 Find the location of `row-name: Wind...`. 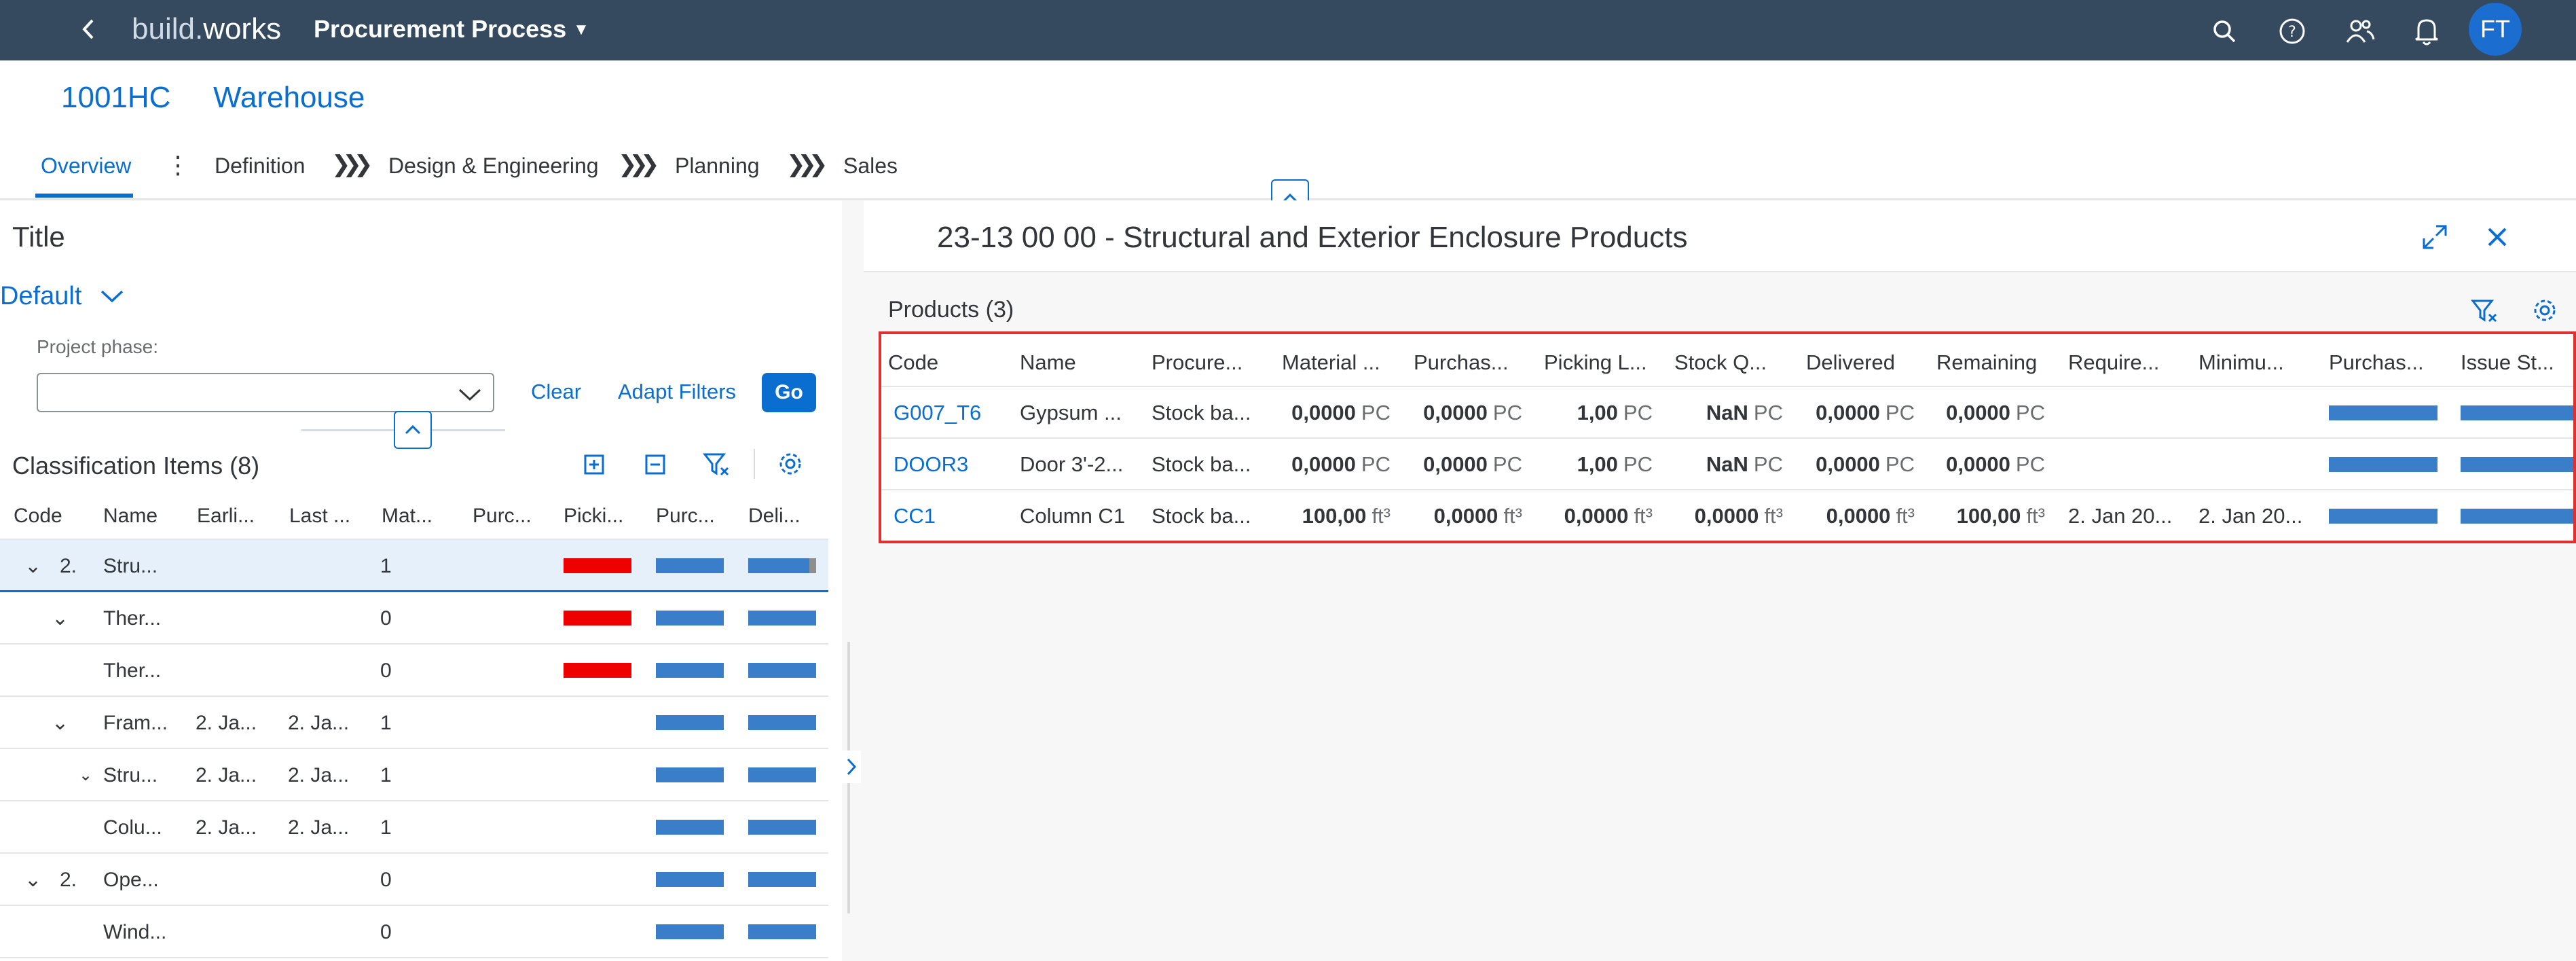

row-name: Wind... is located at coordinates (135, 932).